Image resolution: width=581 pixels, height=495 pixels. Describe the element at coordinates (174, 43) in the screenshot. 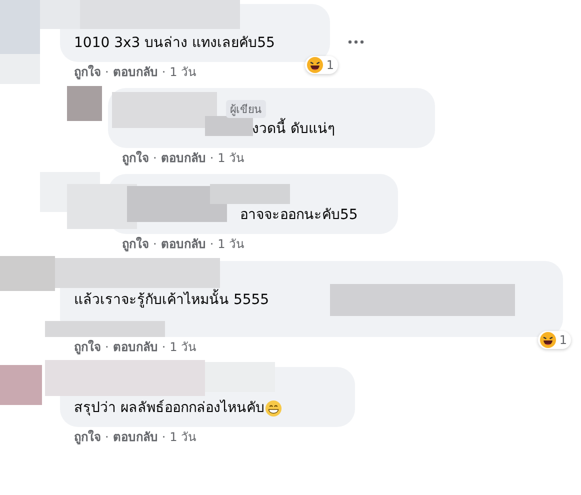

I see `comment-text: 1010 3x3 บนล่าง แทงเลยคับ55` at that location.